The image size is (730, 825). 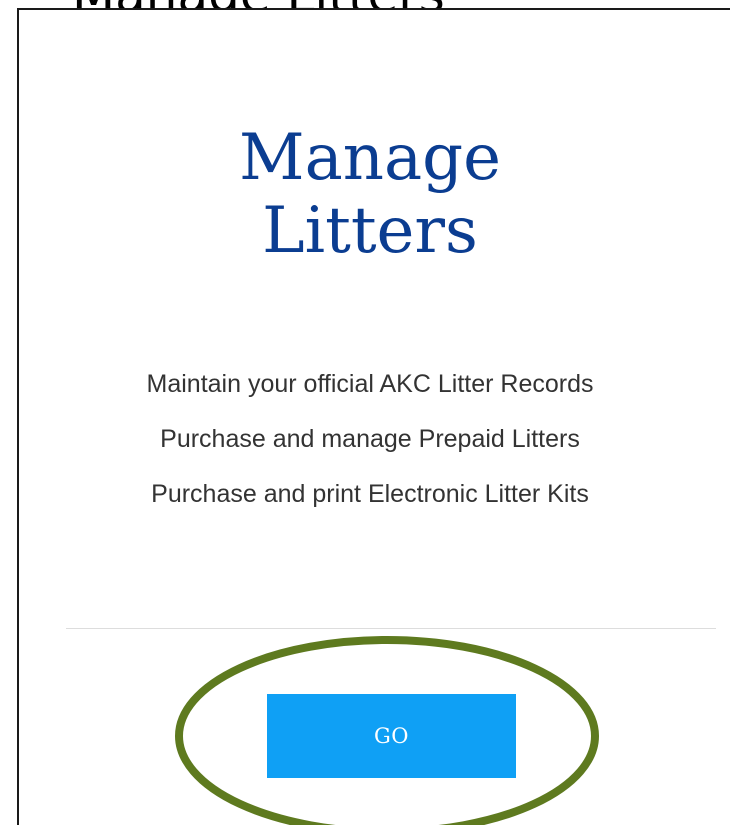 What do you see at coordinates (391, 736) in the screenshot?
I see `go-button: GO` at bounding box center [391, 736].